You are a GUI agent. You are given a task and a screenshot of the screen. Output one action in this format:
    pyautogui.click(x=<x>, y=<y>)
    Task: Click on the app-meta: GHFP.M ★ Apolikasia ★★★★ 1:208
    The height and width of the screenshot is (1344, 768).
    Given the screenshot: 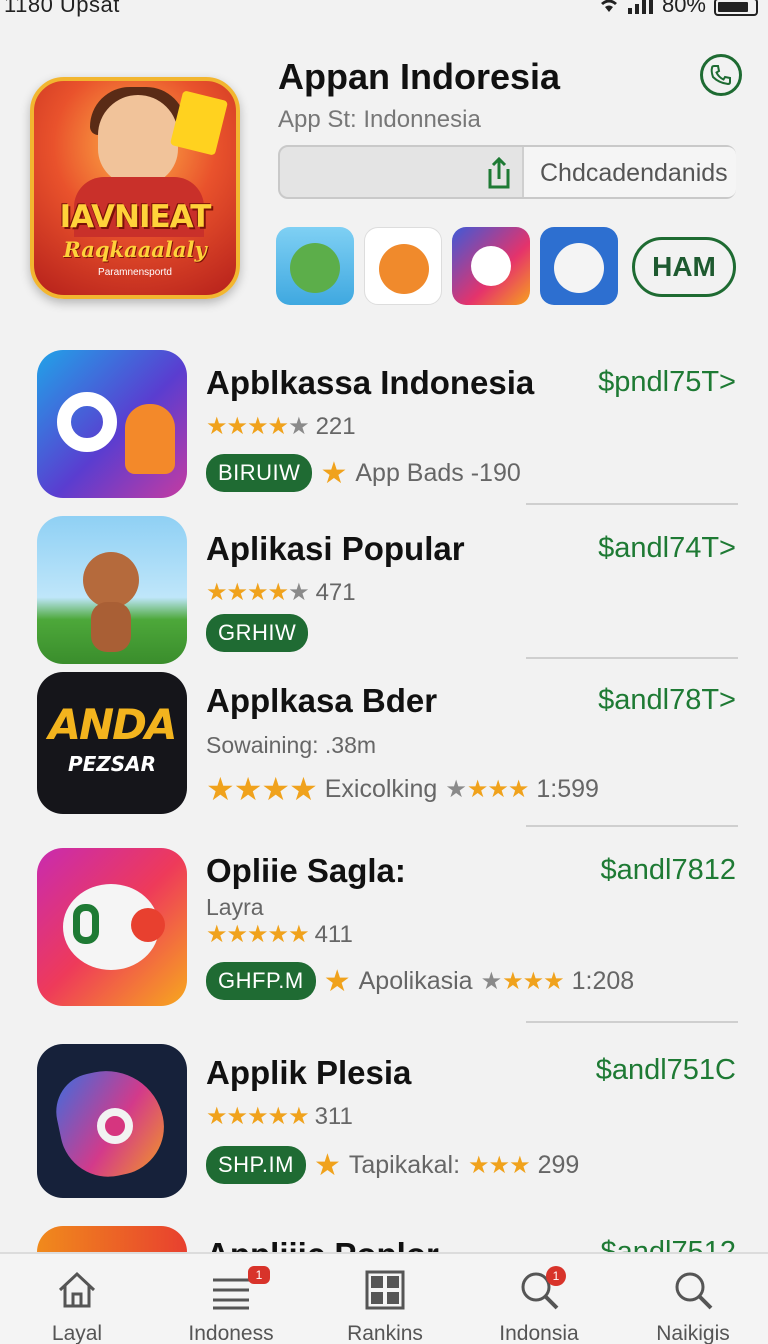 What is the action you would take?
    pyautogui.click(x=420, y=981)
    